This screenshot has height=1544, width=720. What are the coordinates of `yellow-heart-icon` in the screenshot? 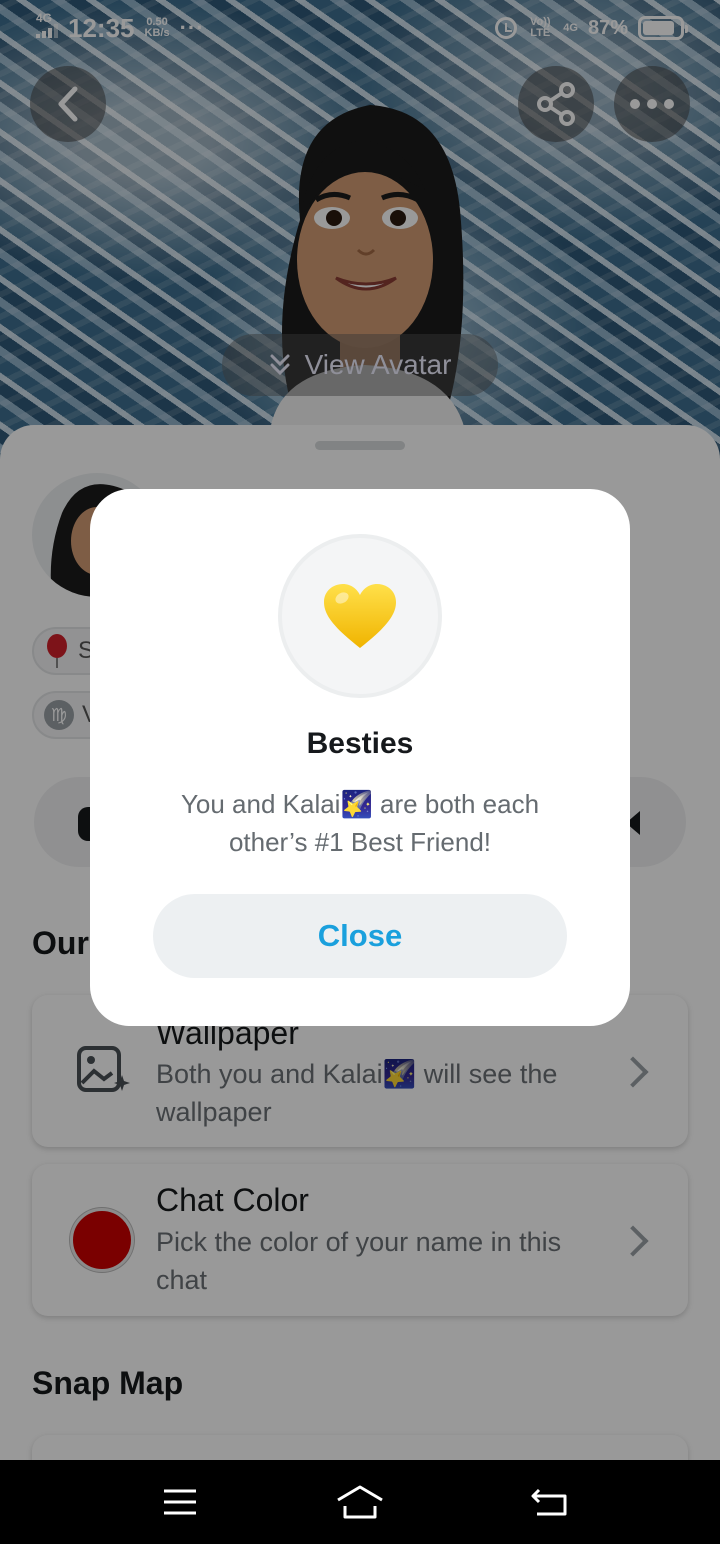 It's located at (360, 616).